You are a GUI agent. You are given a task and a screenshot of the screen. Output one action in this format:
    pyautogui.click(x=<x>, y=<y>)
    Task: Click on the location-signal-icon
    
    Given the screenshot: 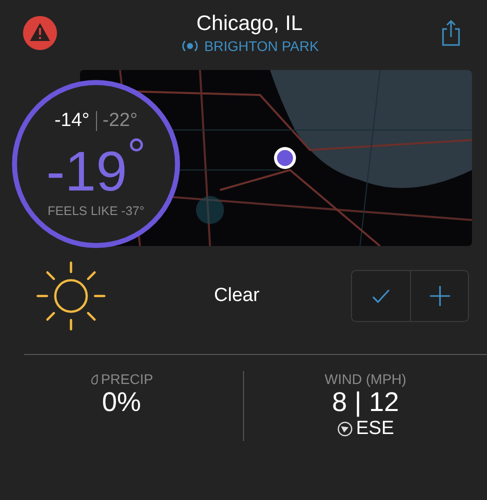 What is the action you would take?
    pyautogui.click(x=190, y=46)
    